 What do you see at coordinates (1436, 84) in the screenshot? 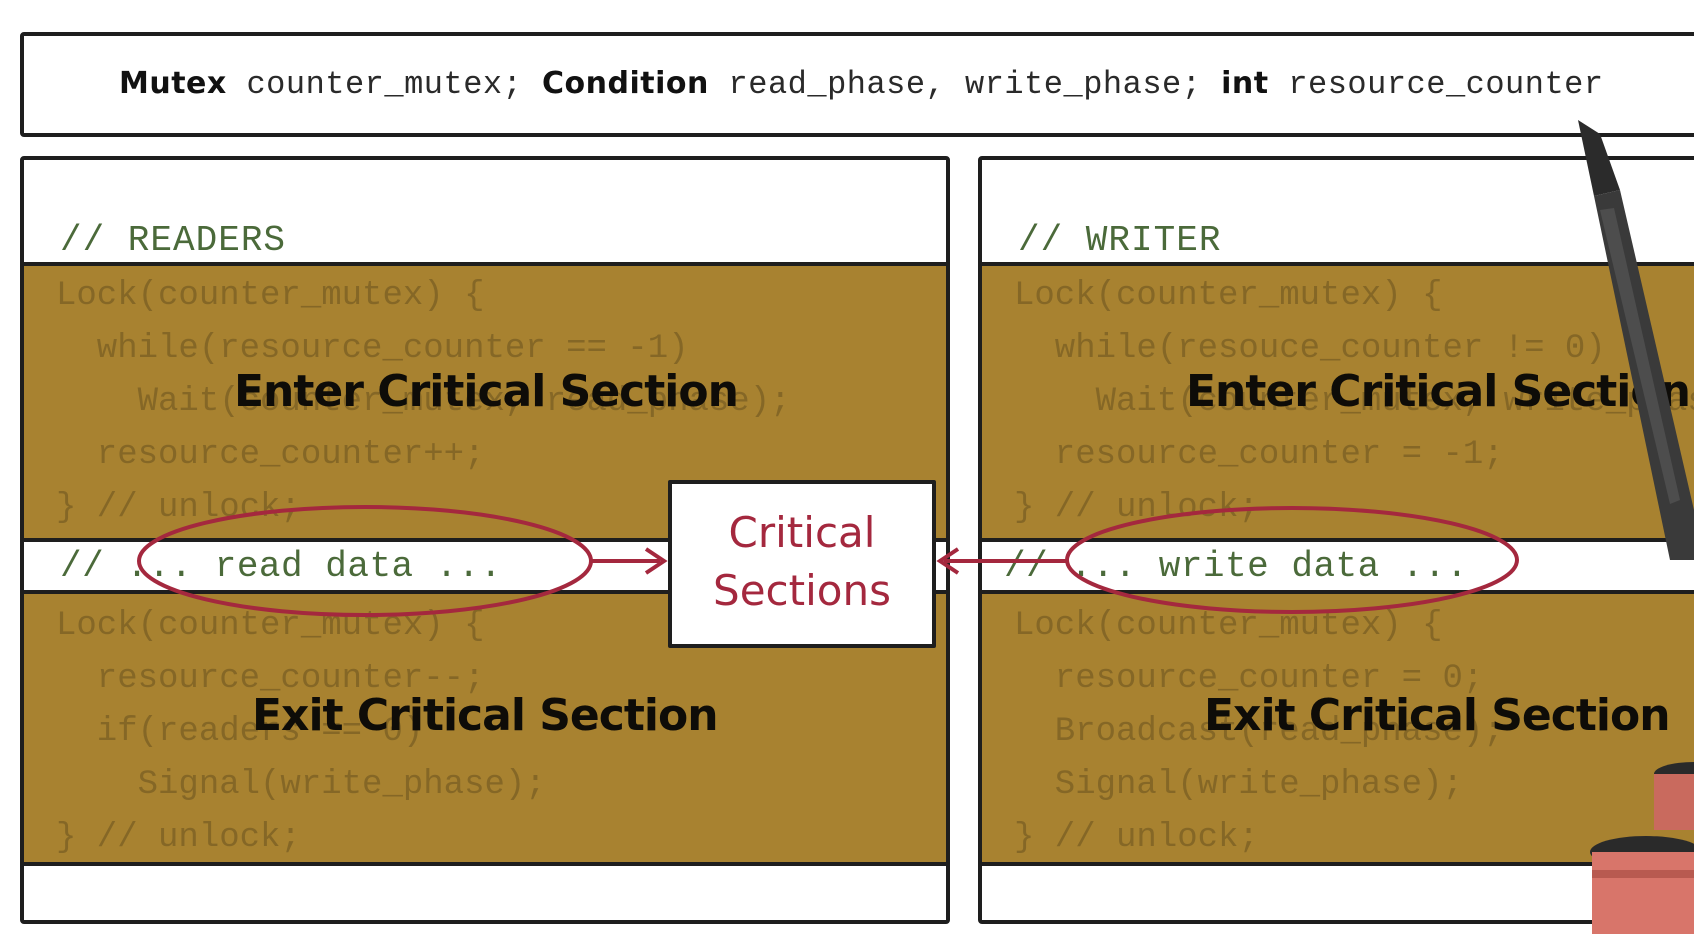
I see `int-variable: resource_counter` at bounding box center [1436, 84].